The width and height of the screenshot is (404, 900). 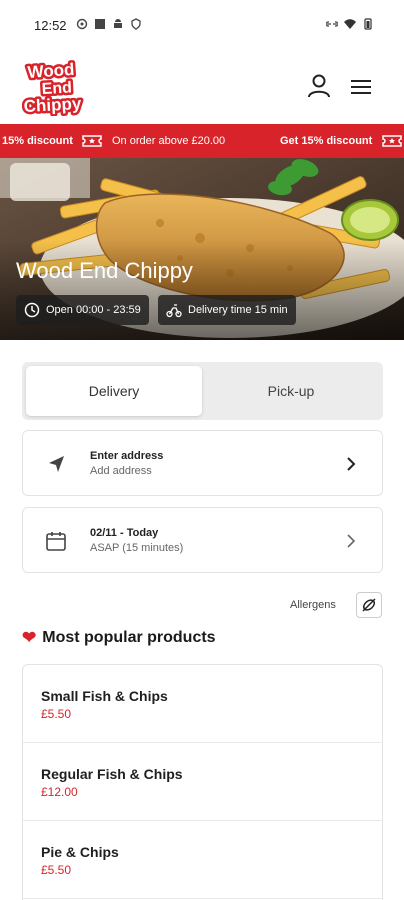 What do you see at coordinates (112, 774) in the screenshot?
I see `product-name: Regular Fish & Chips` at bounding box center [112, 774].